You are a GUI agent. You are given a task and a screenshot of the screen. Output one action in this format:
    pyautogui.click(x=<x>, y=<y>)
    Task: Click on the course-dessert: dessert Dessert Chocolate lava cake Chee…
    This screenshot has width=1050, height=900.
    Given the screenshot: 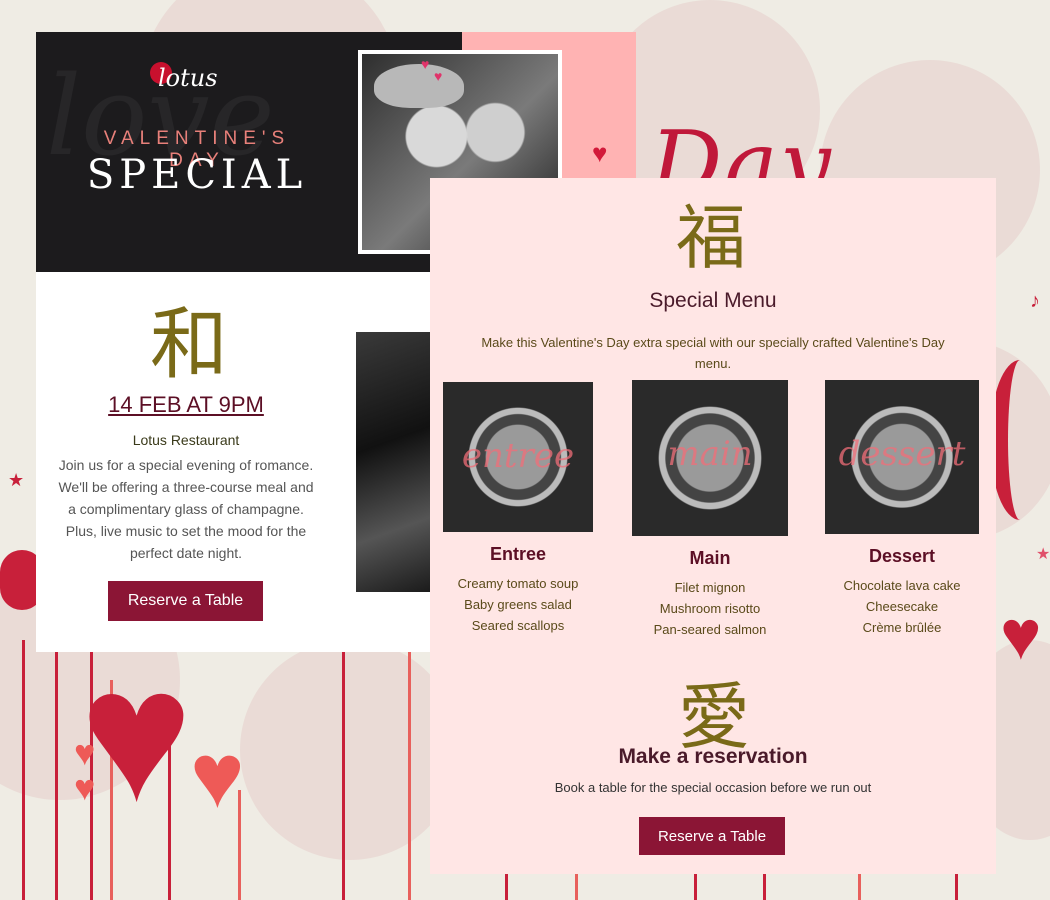 What is the action you would take?
    pyautogui.click(x=902, y=509)
    